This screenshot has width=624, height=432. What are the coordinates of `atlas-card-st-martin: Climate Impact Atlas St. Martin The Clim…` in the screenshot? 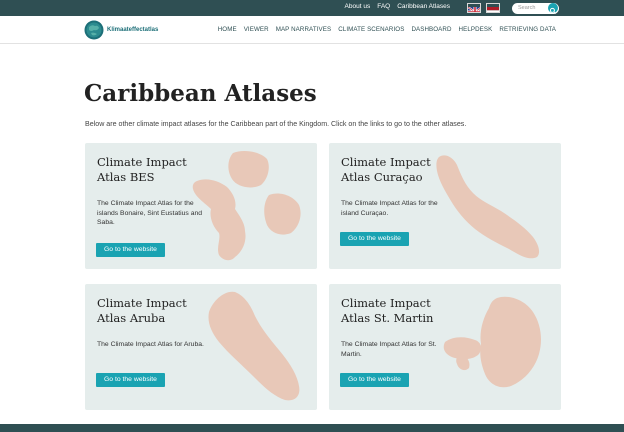 It's located at (445, 347).